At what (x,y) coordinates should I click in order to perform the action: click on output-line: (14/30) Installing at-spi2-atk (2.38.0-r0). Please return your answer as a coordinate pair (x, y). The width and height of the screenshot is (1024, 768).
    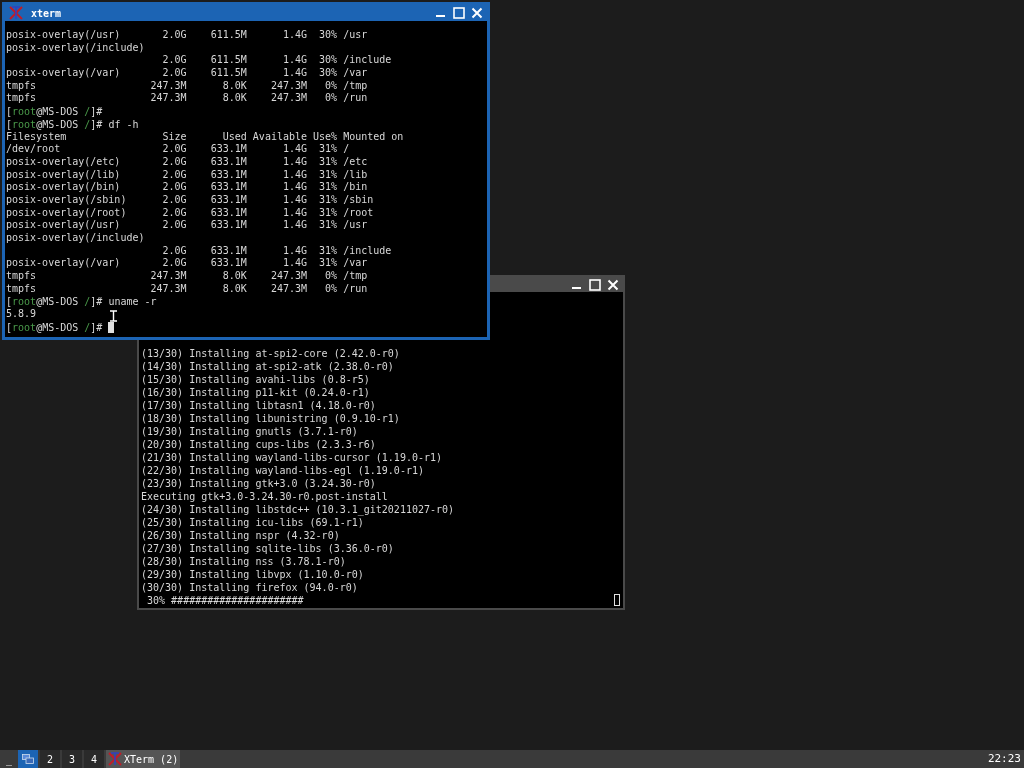
    Looking at the image, I should click on (267, 366).